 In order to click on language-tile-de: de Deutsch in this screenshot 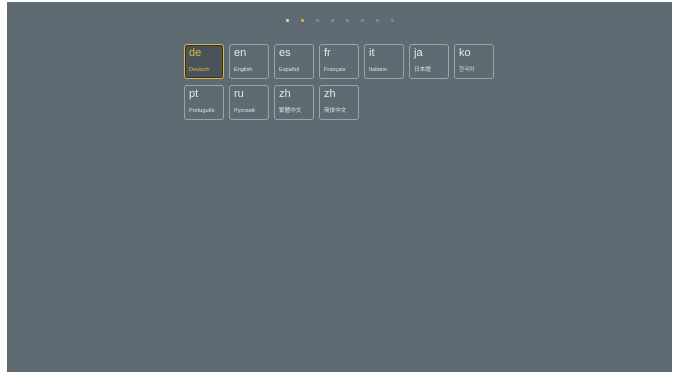, I will do `click(204, 61)`.